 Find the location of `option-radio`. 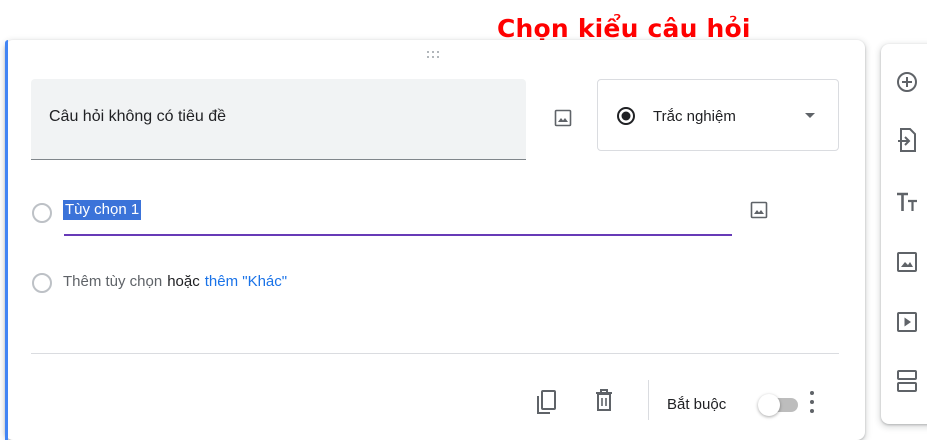

option-radio is located at coordinates (42, 213).